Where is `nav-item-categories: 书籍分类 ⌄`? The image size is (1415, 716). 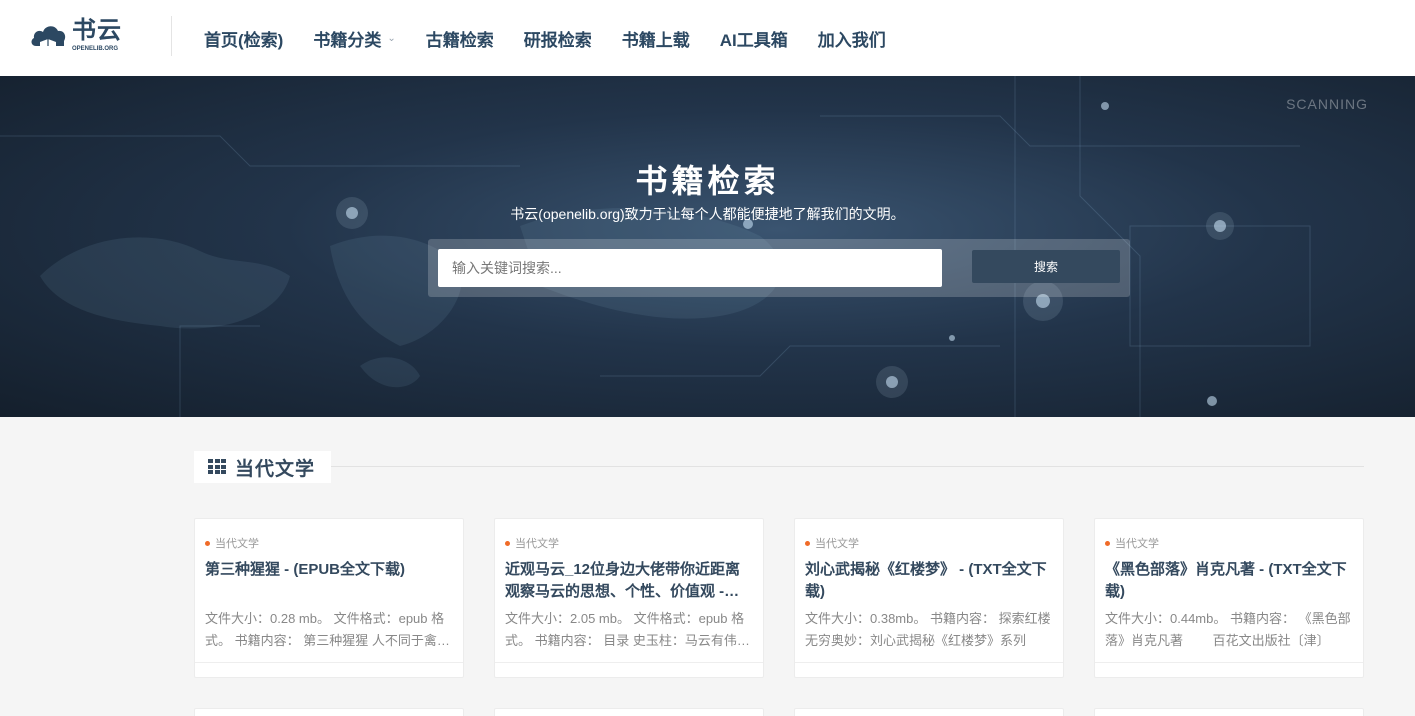 nav-item-categories: 书籍分类 ⌄ is located at coordinates (354, 38).